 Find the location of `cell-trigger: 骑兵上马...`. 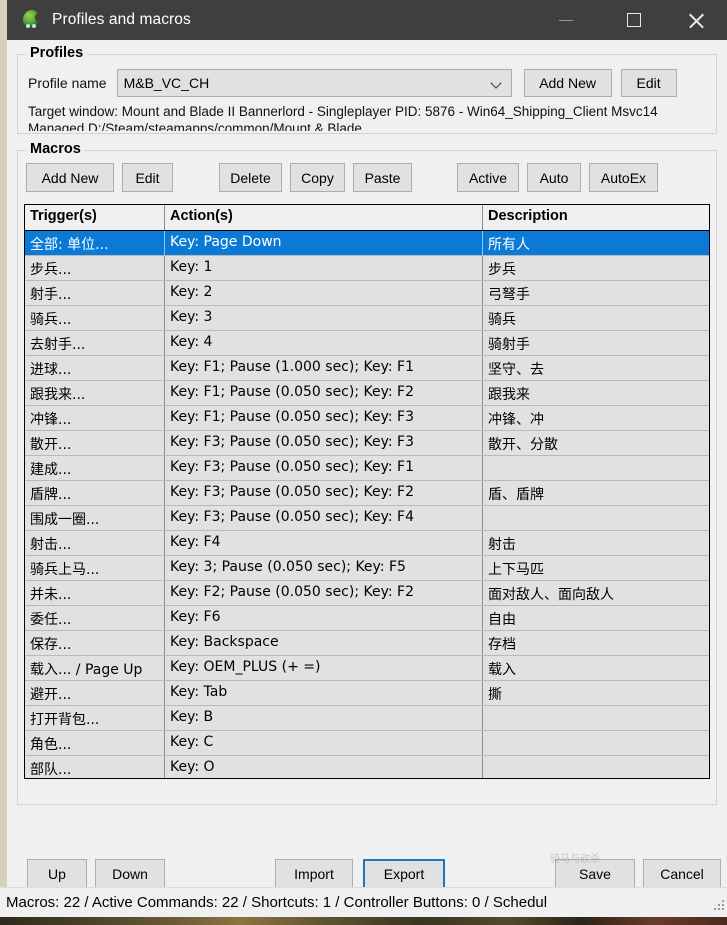

cell-trigger: 骑兵上马... is located at coordinates (95, 568).